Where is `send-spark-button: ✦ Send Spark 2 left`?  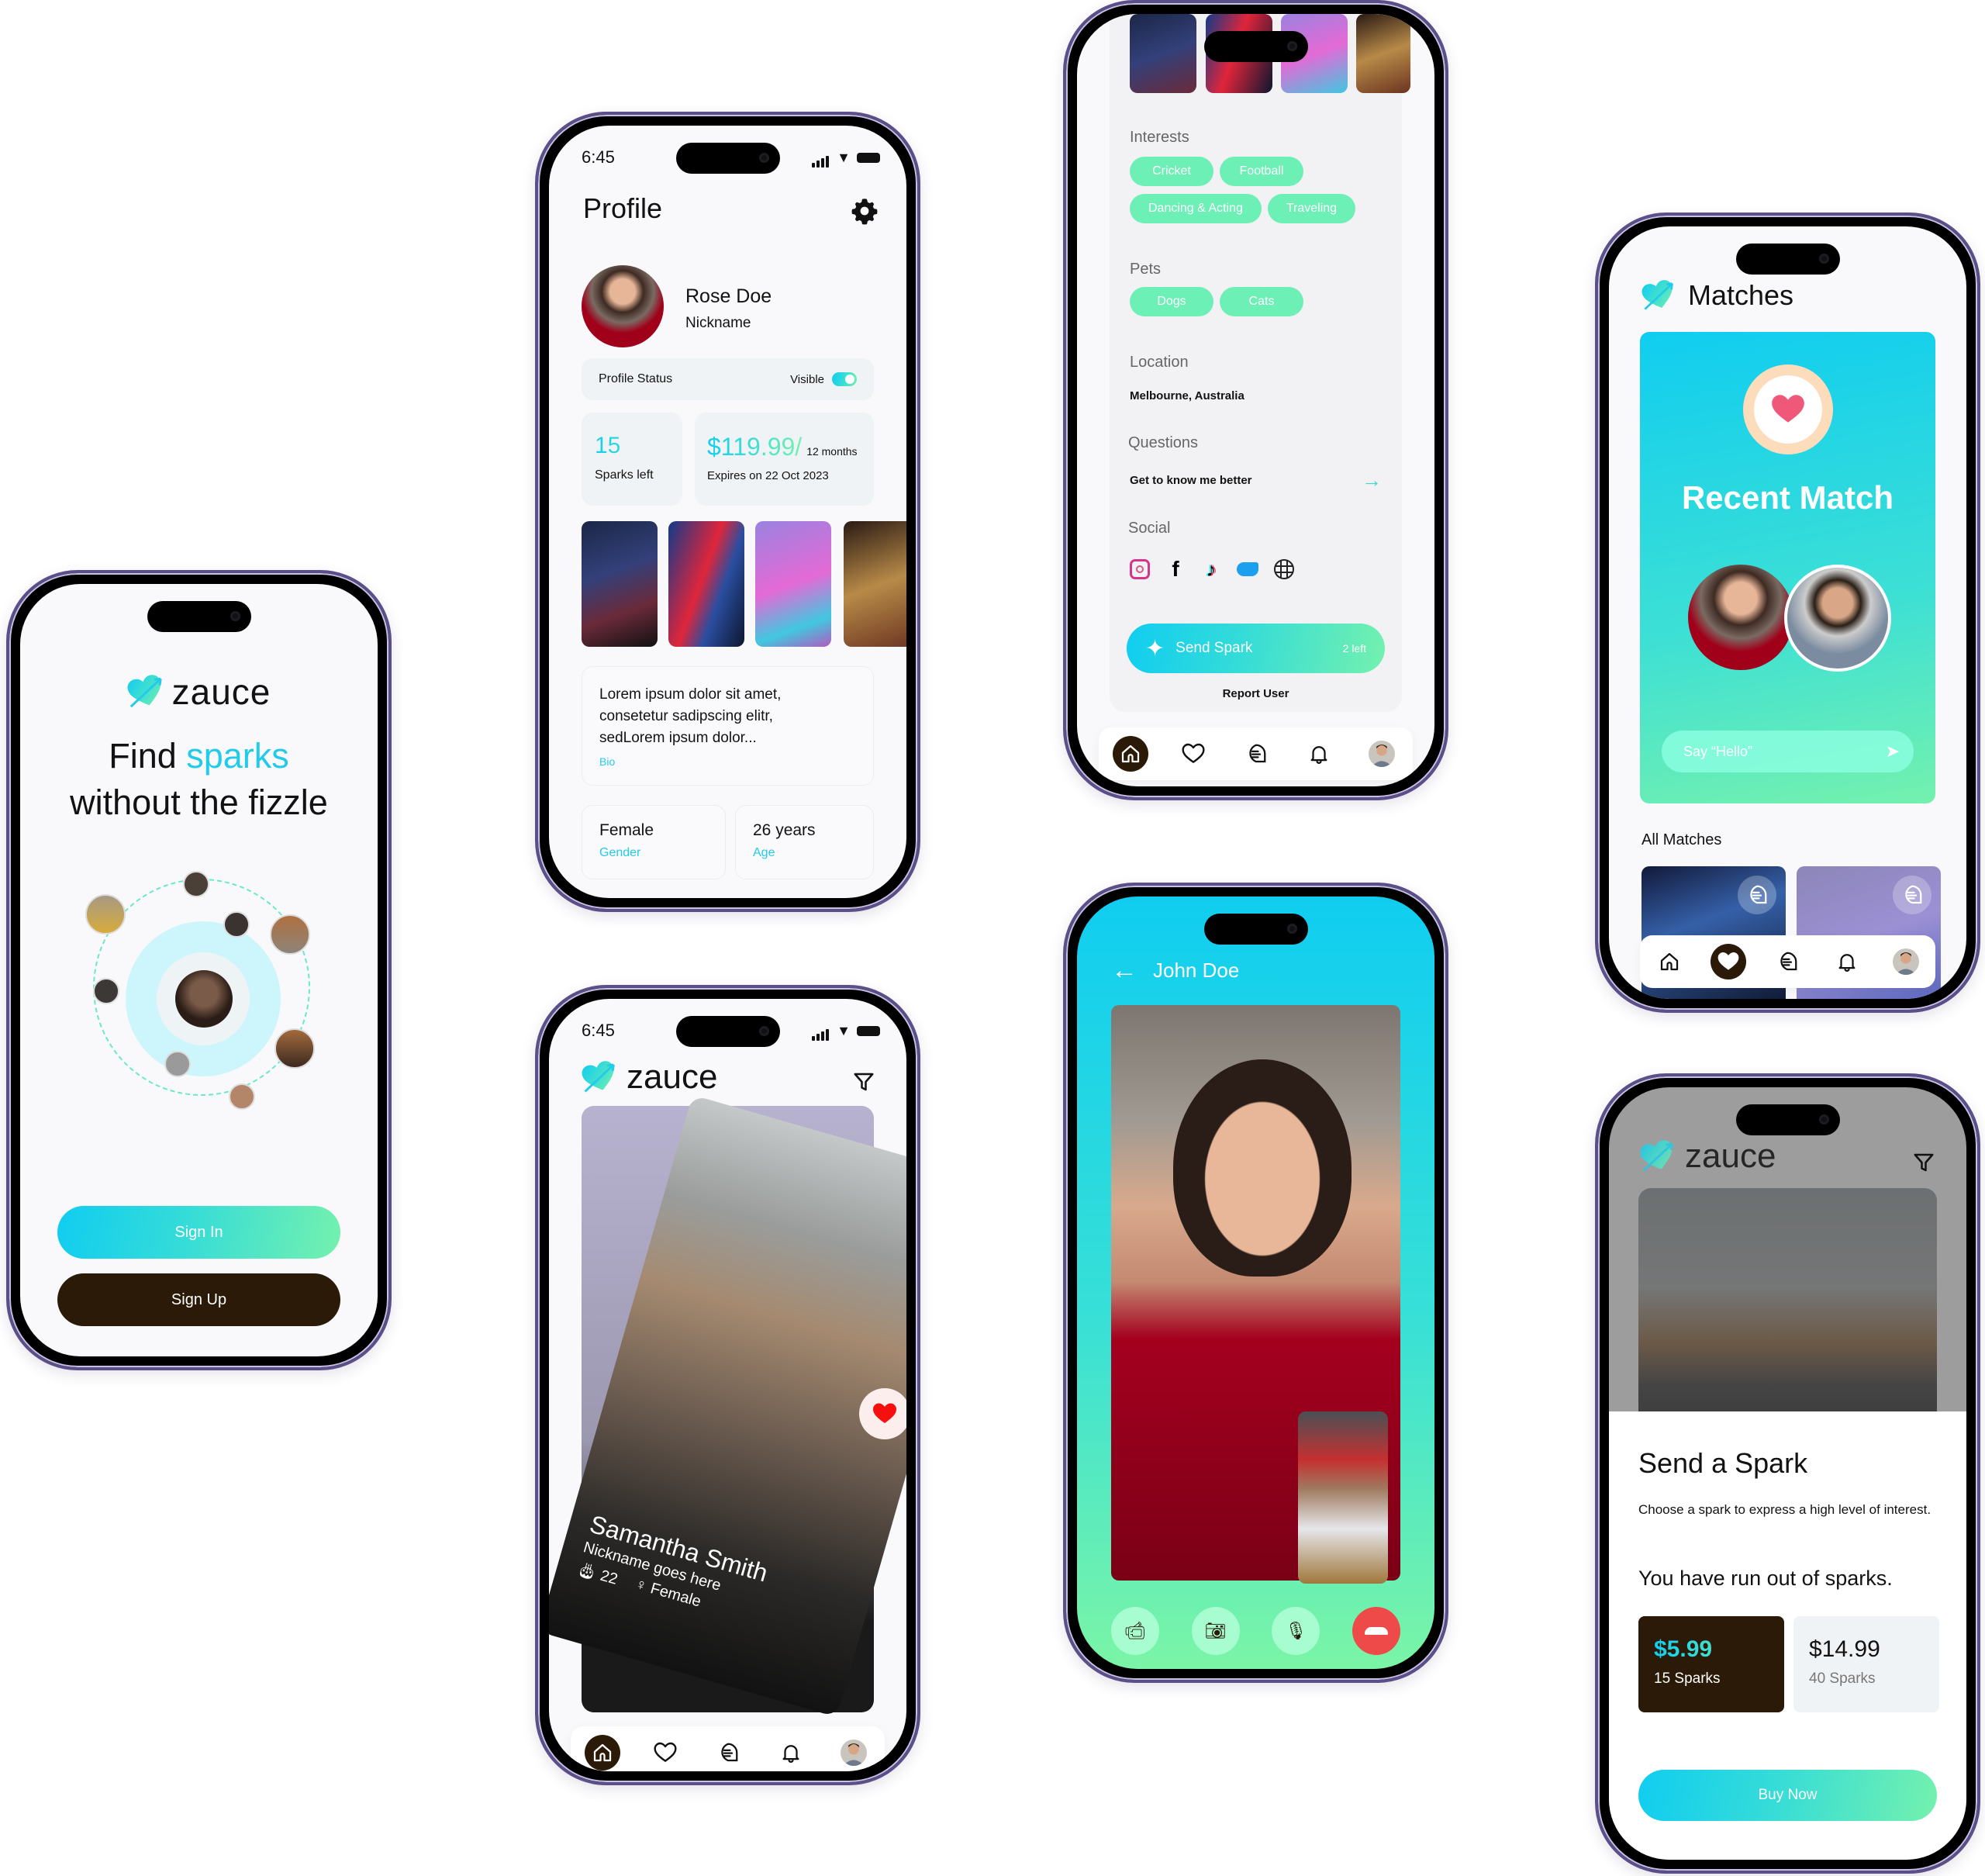 send-spark-button: ✦ Send Spark 2 left is located at coordinates (1256, 648).